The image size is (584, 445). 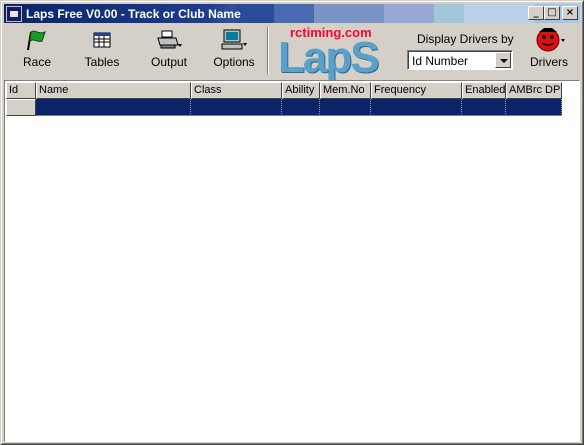 I want to click on column-header-frequency: Frequency, so click(x=416, y=90).